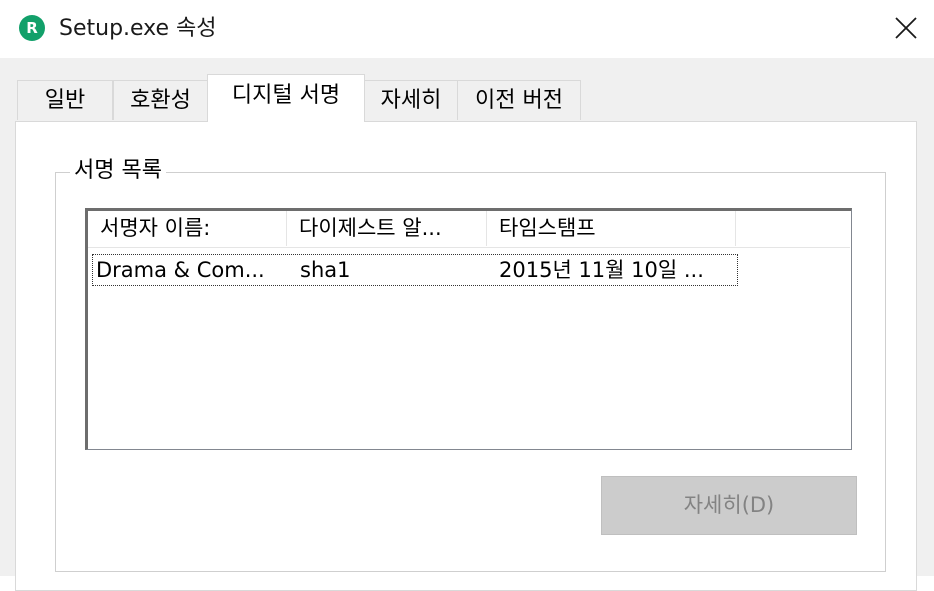  What do you see at coordinates (138, 28) in the screenshot?
I see `window-title: Setup.exe 속성` at bounding box center [138, 28].